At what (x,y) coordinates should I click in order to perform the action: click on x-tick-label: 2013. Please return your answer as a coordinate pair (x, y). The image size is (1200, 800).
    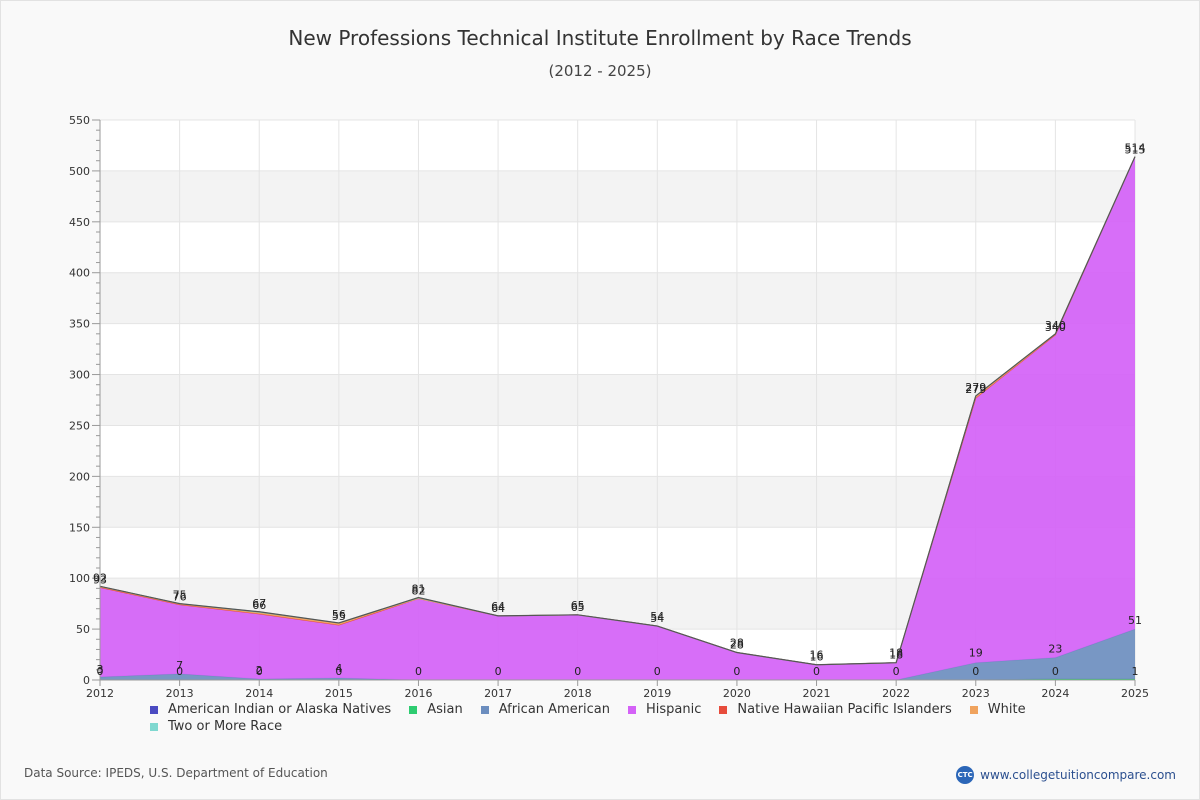
    Looking at the image, I should click on (180, 693).